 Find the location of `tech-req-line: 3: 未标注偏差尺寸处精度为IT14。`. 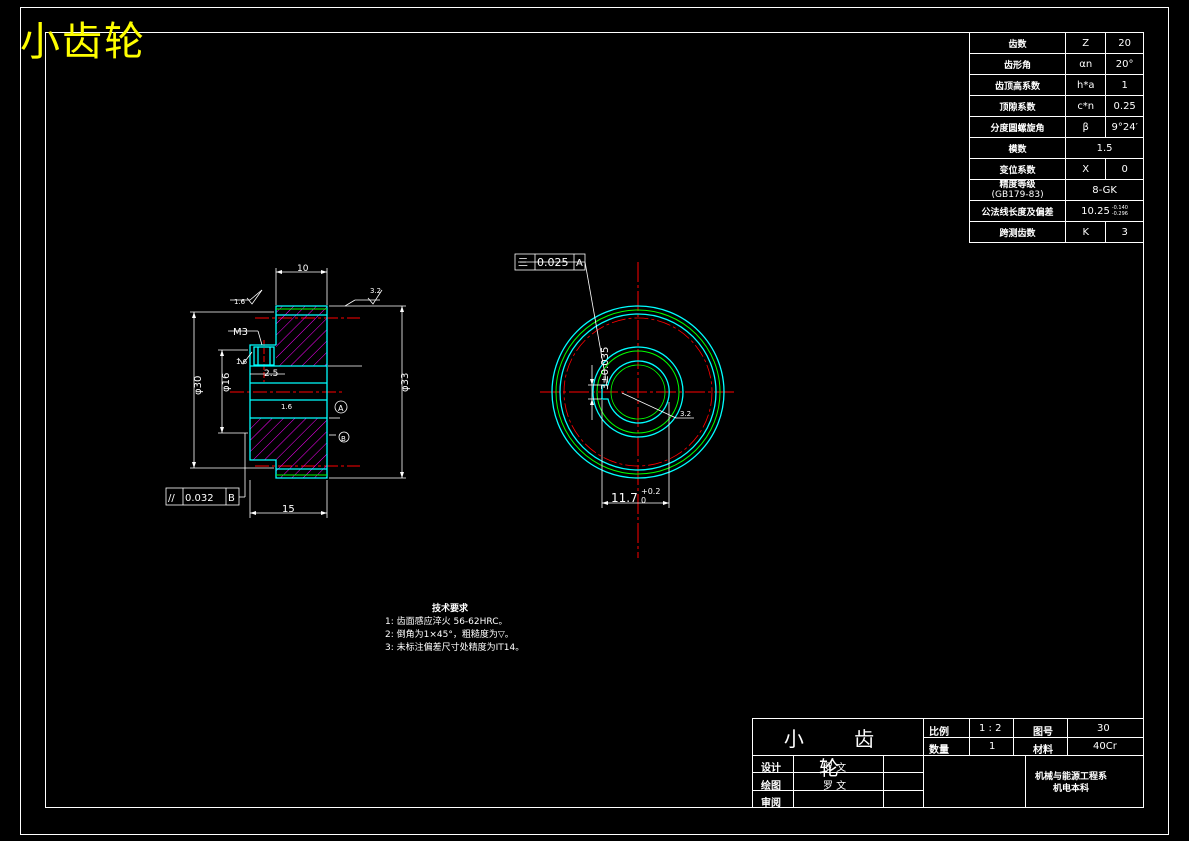

tech-req-line: 3: 未标注偏差尺寸处精度为IT14。 is located at coordinates (455, 648).